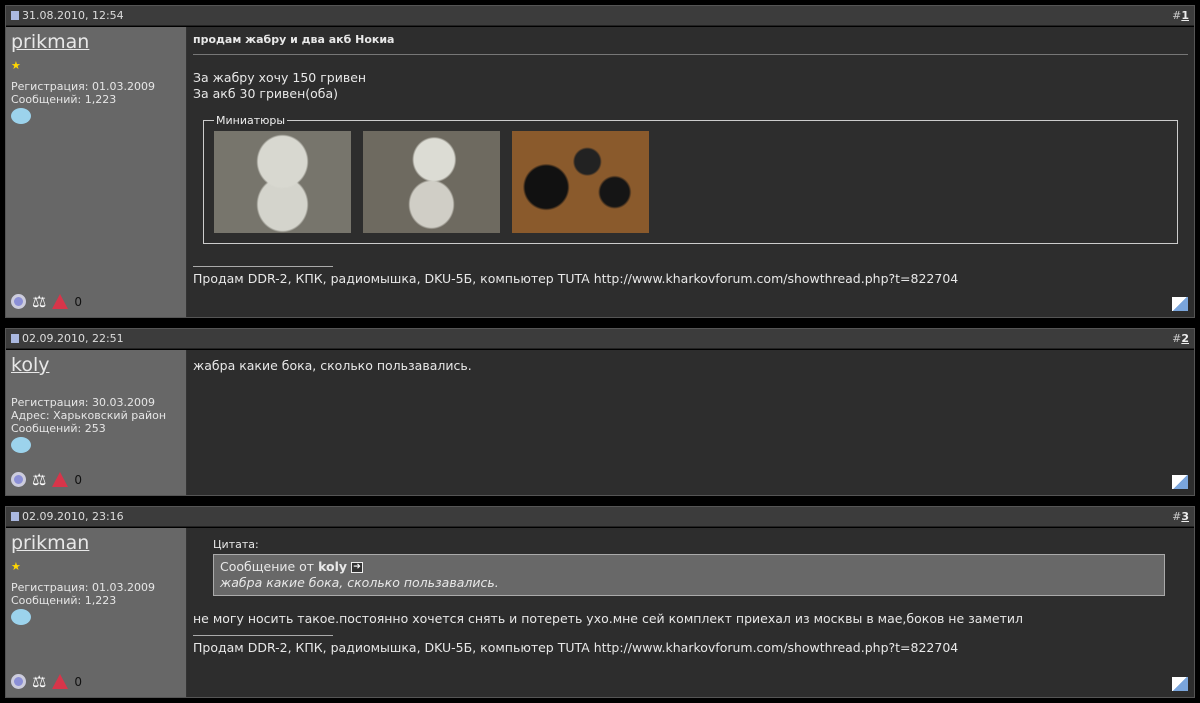  Describe the element at coordinates (236, 544) in the screenshot. I see `quote-label: Цитата:` at that location.